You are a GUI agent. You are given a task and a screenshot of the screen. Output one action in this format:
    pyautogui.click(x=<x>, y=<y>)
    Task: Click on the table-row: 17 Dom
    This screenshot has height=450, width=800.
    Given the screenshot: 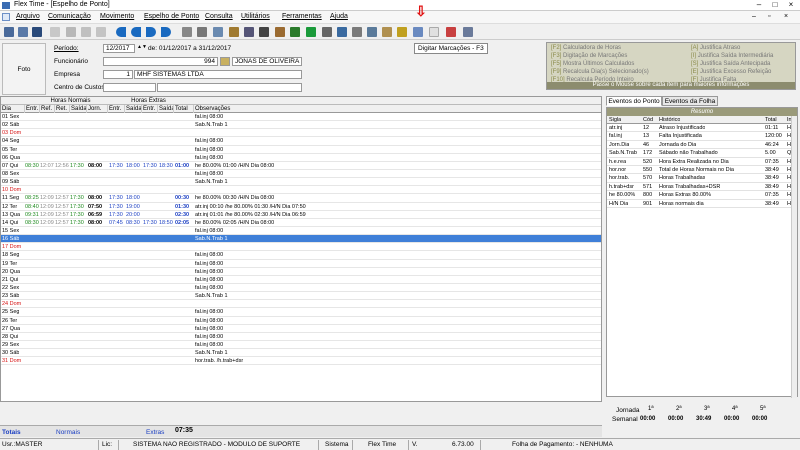 What is the action you would take?
    pyautogui.click(x=301, y=247)
    